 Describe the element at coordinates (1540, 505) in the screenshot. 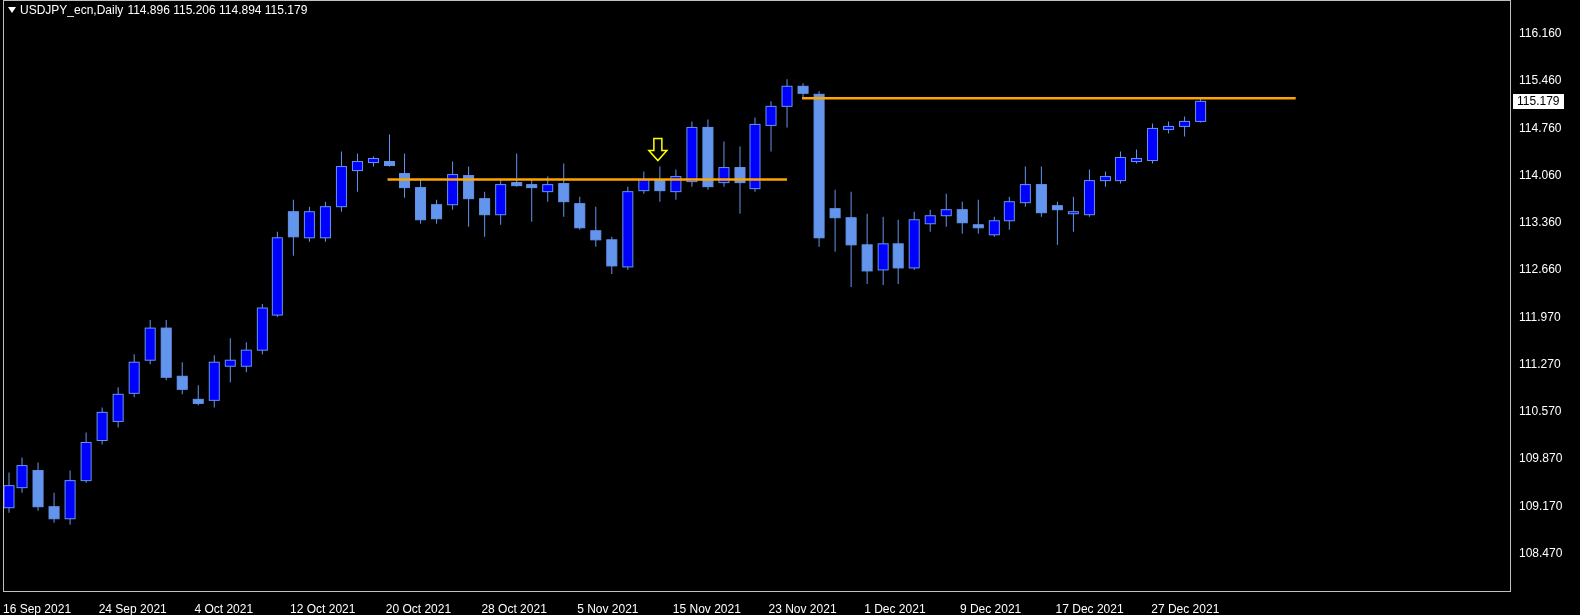

I see `price-label: 109.170` at that location.